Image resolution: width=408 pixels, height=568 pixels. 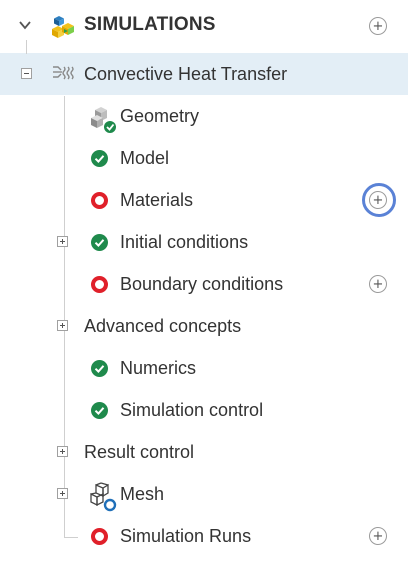 I want to click on tree-item-label: Numerics, so click(x=158, y=368).